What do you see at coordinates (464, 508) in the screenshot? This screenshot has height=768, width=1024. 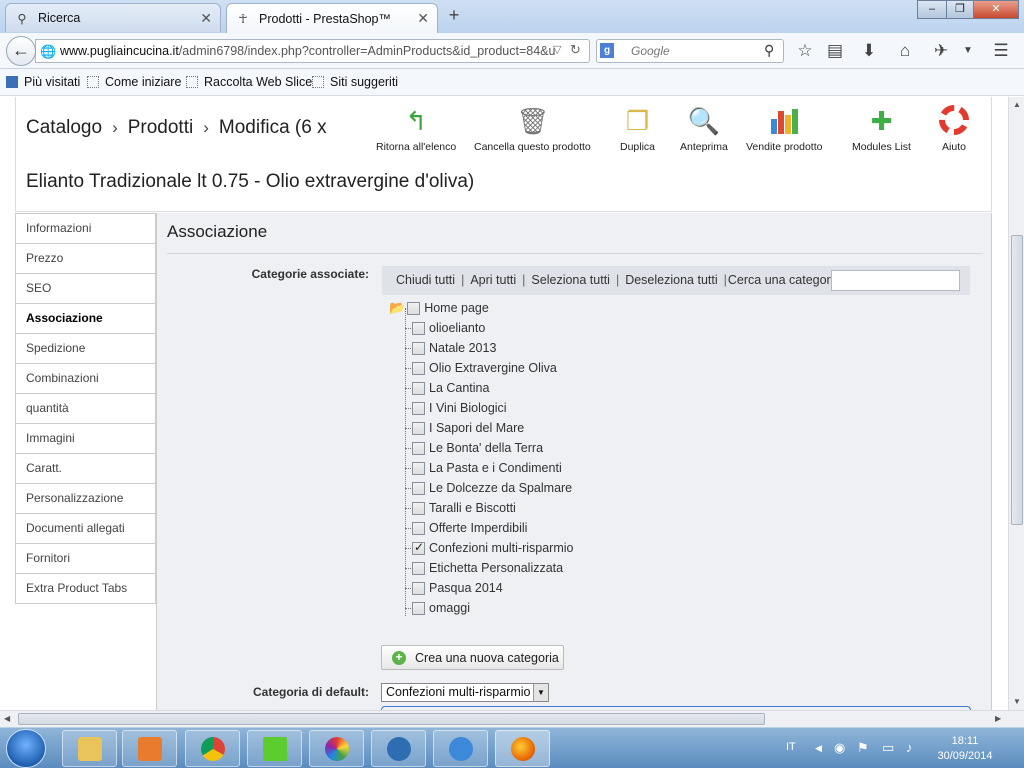 I see `category-row: Taralli e Biscotti` at bounding box center [464, 508].